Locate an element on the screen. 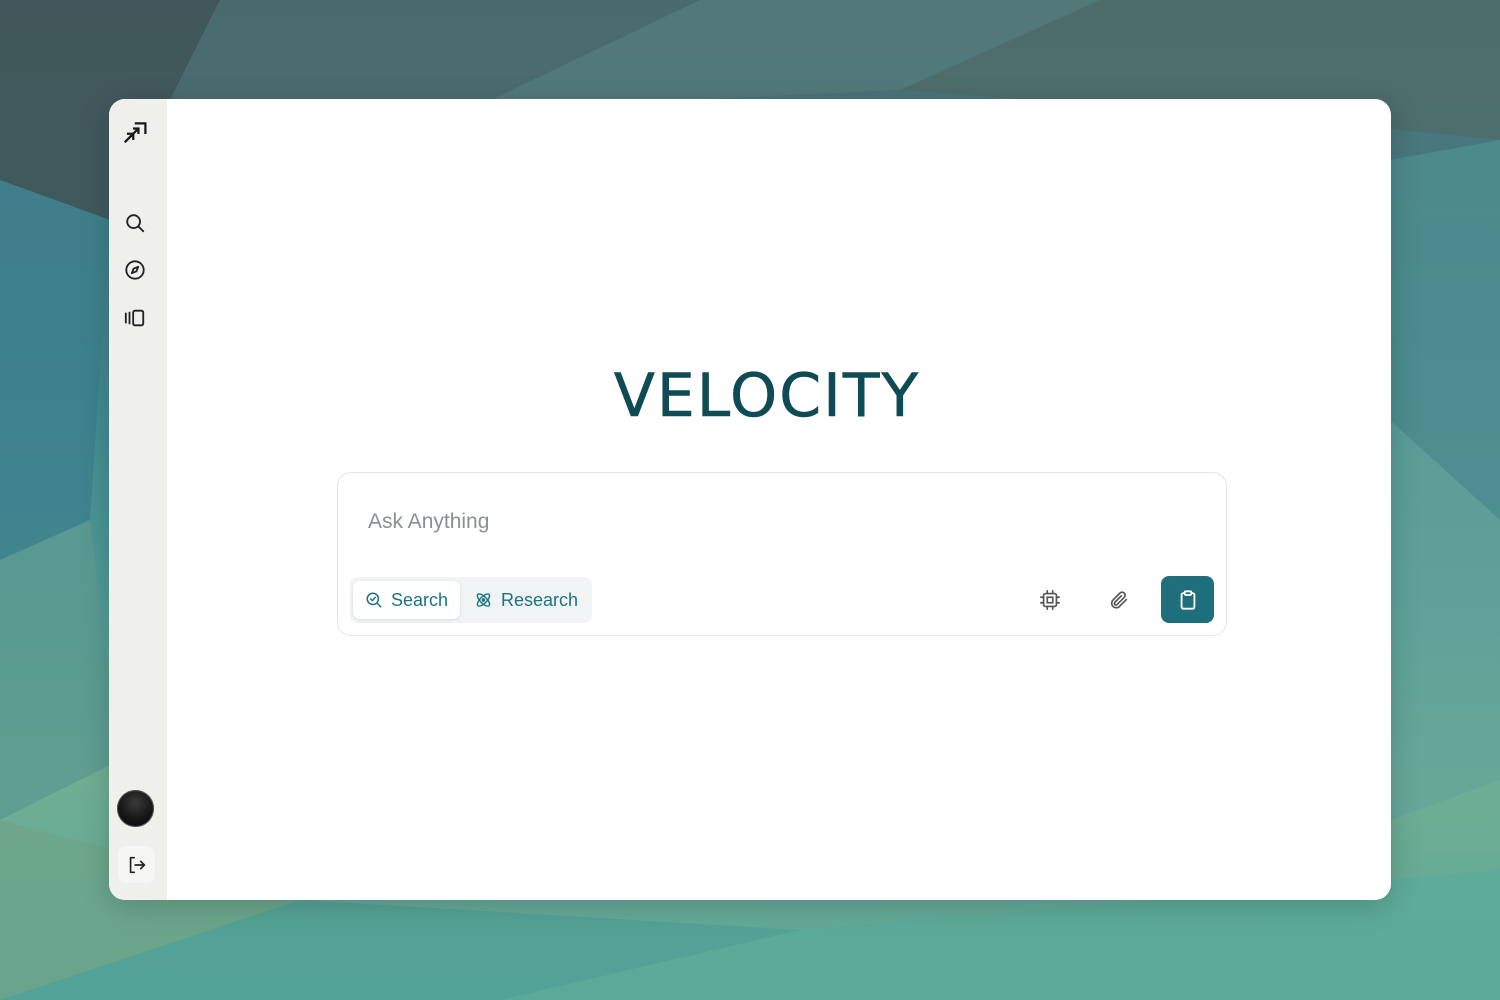  ask-input is located at coordinates (718, 522).